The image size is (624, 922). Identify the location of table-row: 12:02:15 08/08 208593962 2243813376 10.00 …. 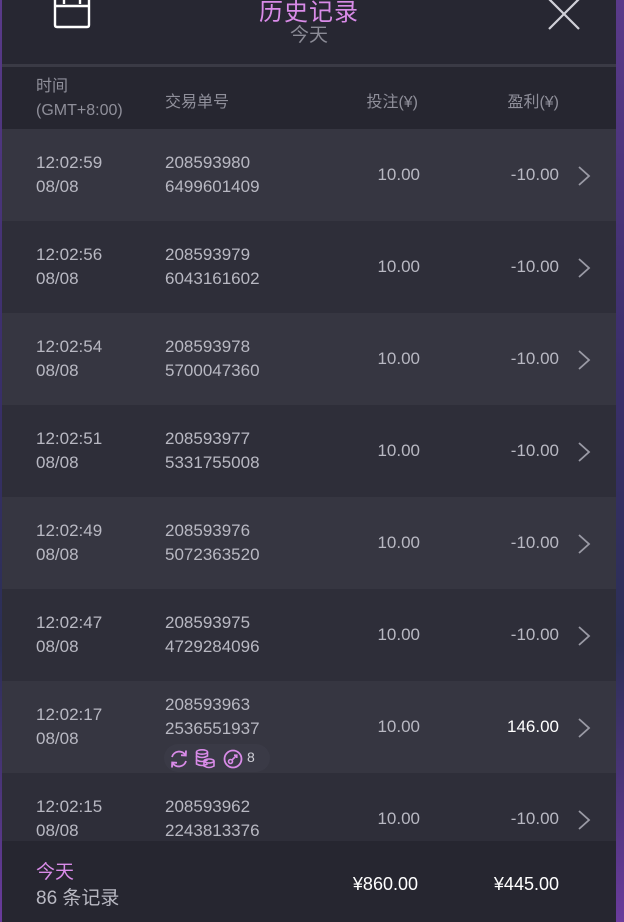
(309, 807).